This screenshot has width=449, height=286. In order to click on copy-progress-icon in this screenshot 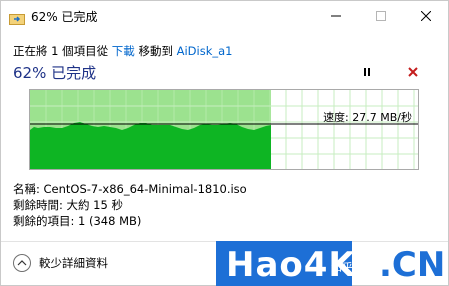, I will do `click(17, 17)`.